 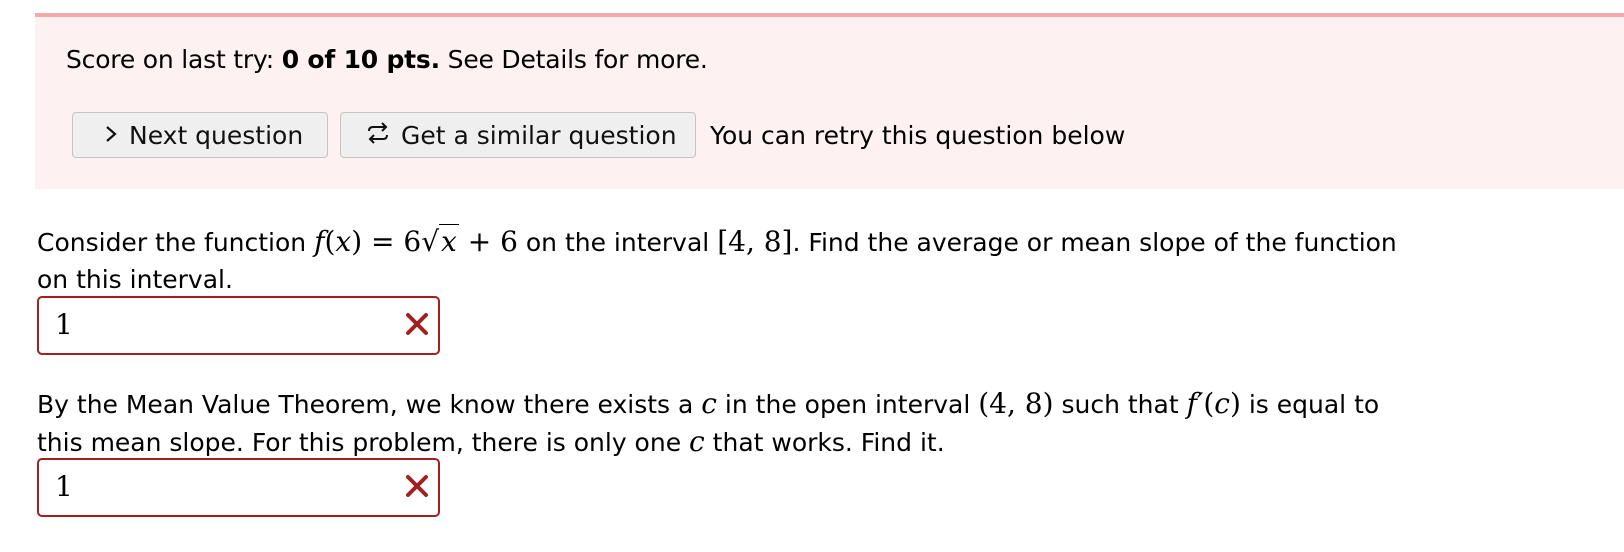 I want to click on interval-closed: [4, 8], so click(x=755, y=241).